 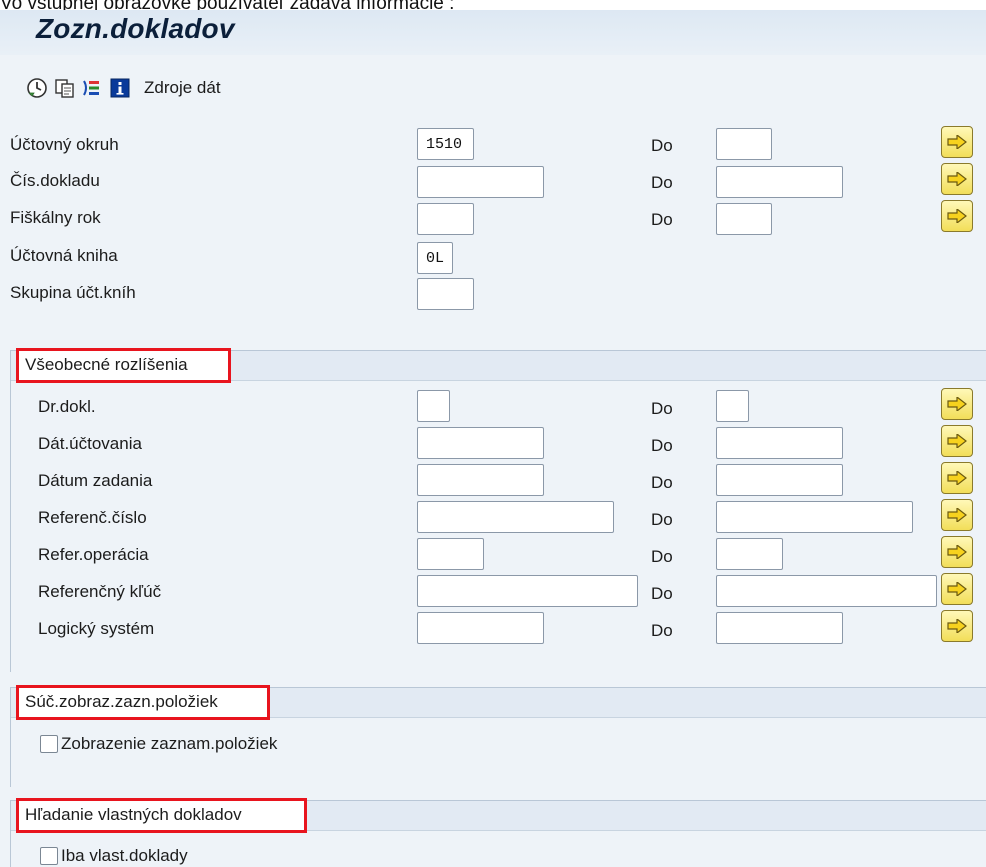 I want to click on posting-date-from-input, so click(x=480, y=443).